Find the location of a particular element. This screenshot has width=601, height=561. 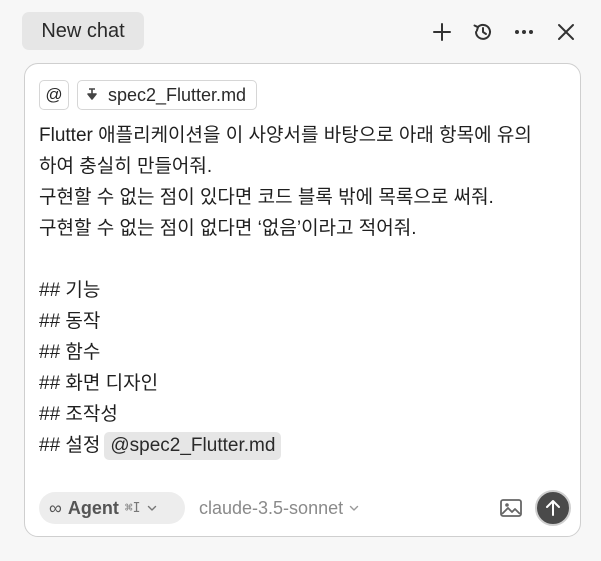

plus-icon is located at coordinates (442, 32).